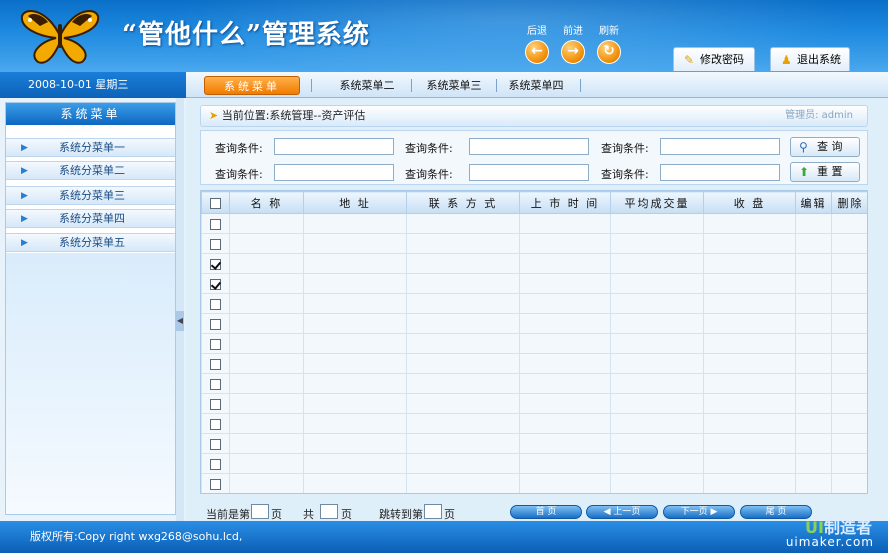 The height and width of the screenshot is (553, 888). What do you see at coordinates (565, 202) in the screenshot?
I see `column-header-listing-time: 上 市 时 间` at bounding box center [565, 202].